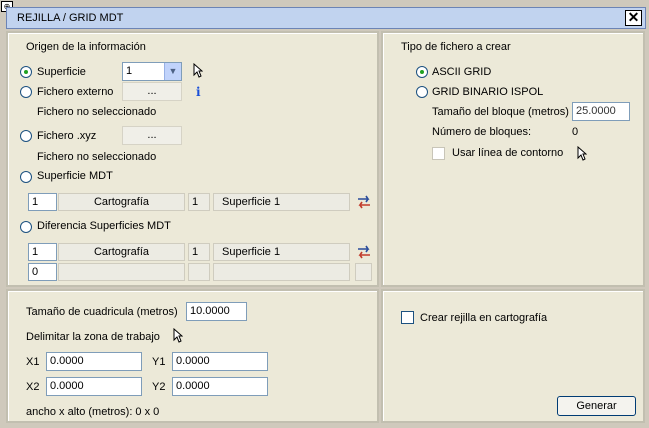 Image resolution: width=649 pixels, height=428 pixels. I want to click on y1-input: 0.0000, so click(220, 361).